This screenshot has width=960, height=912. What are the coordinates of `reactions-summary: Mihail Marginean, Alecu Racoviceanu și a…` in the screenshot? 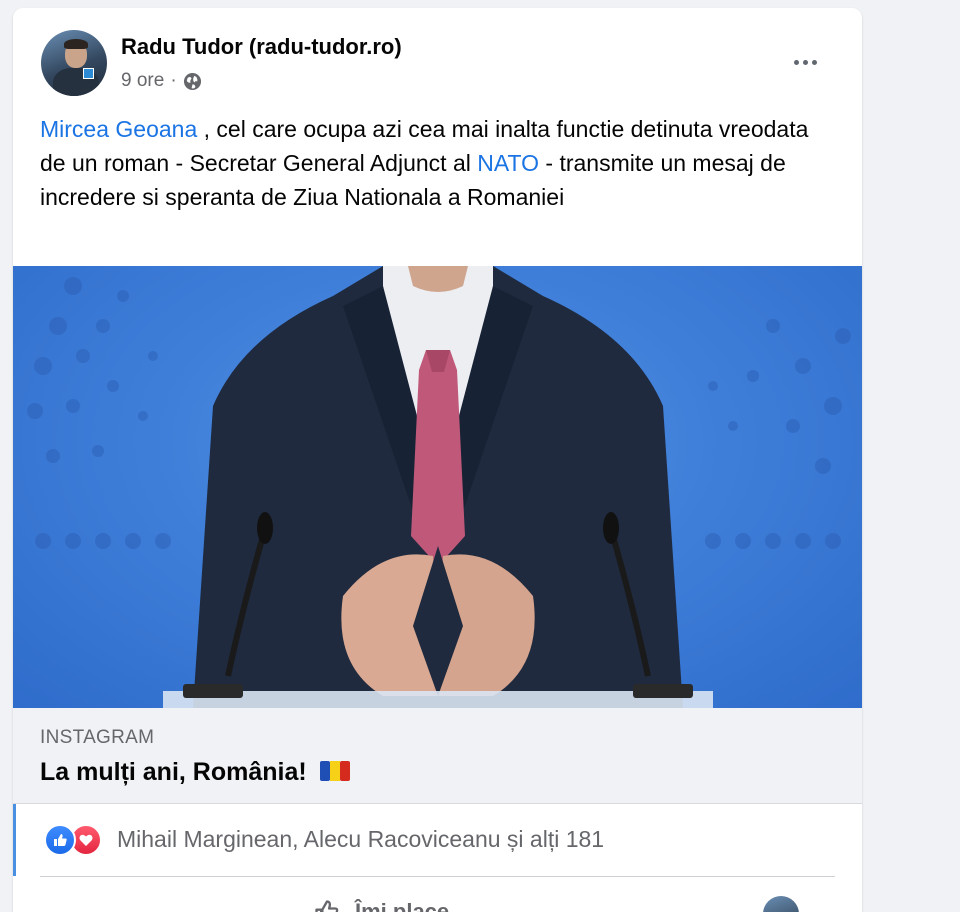 It's located at (437, 840).